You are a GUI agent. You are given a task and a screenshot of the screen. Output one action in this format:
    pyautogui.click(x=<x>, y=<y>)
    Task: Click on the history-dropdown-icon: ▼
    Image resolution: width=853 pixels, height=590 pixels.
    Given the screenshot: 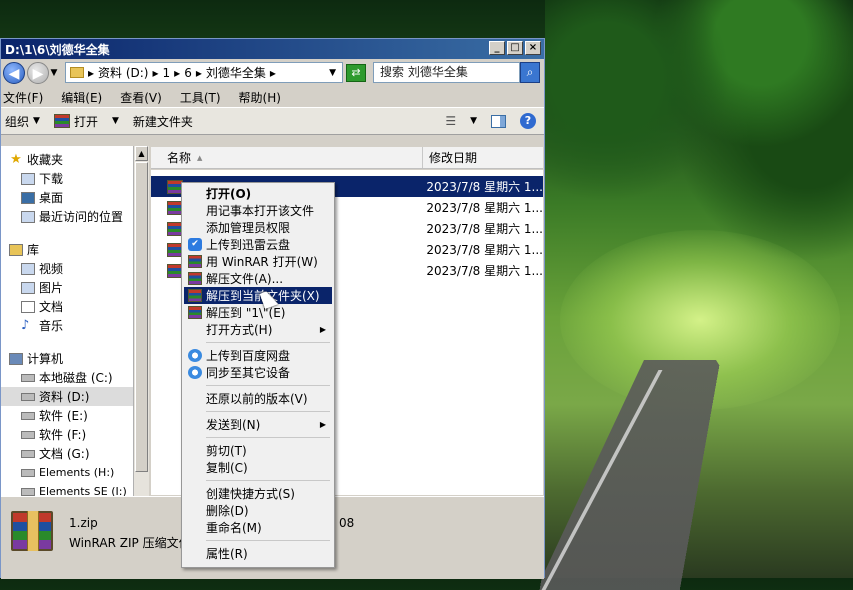 What is the action you would take?
    pyautogui.click(x=54, y=73)
    